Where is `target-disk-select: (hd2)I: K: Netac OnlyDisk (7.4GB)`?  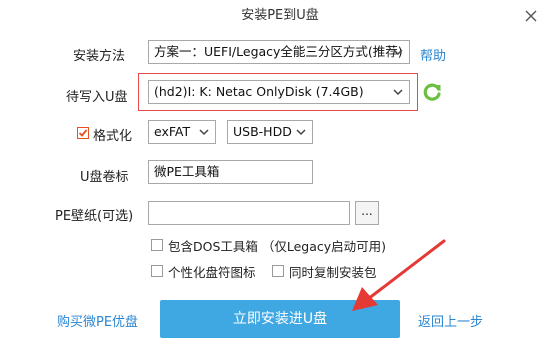
target-disk-select: (hd2)I: K: Netac OnlyDisk (7.4GB) is located at coordinates (279, 92).